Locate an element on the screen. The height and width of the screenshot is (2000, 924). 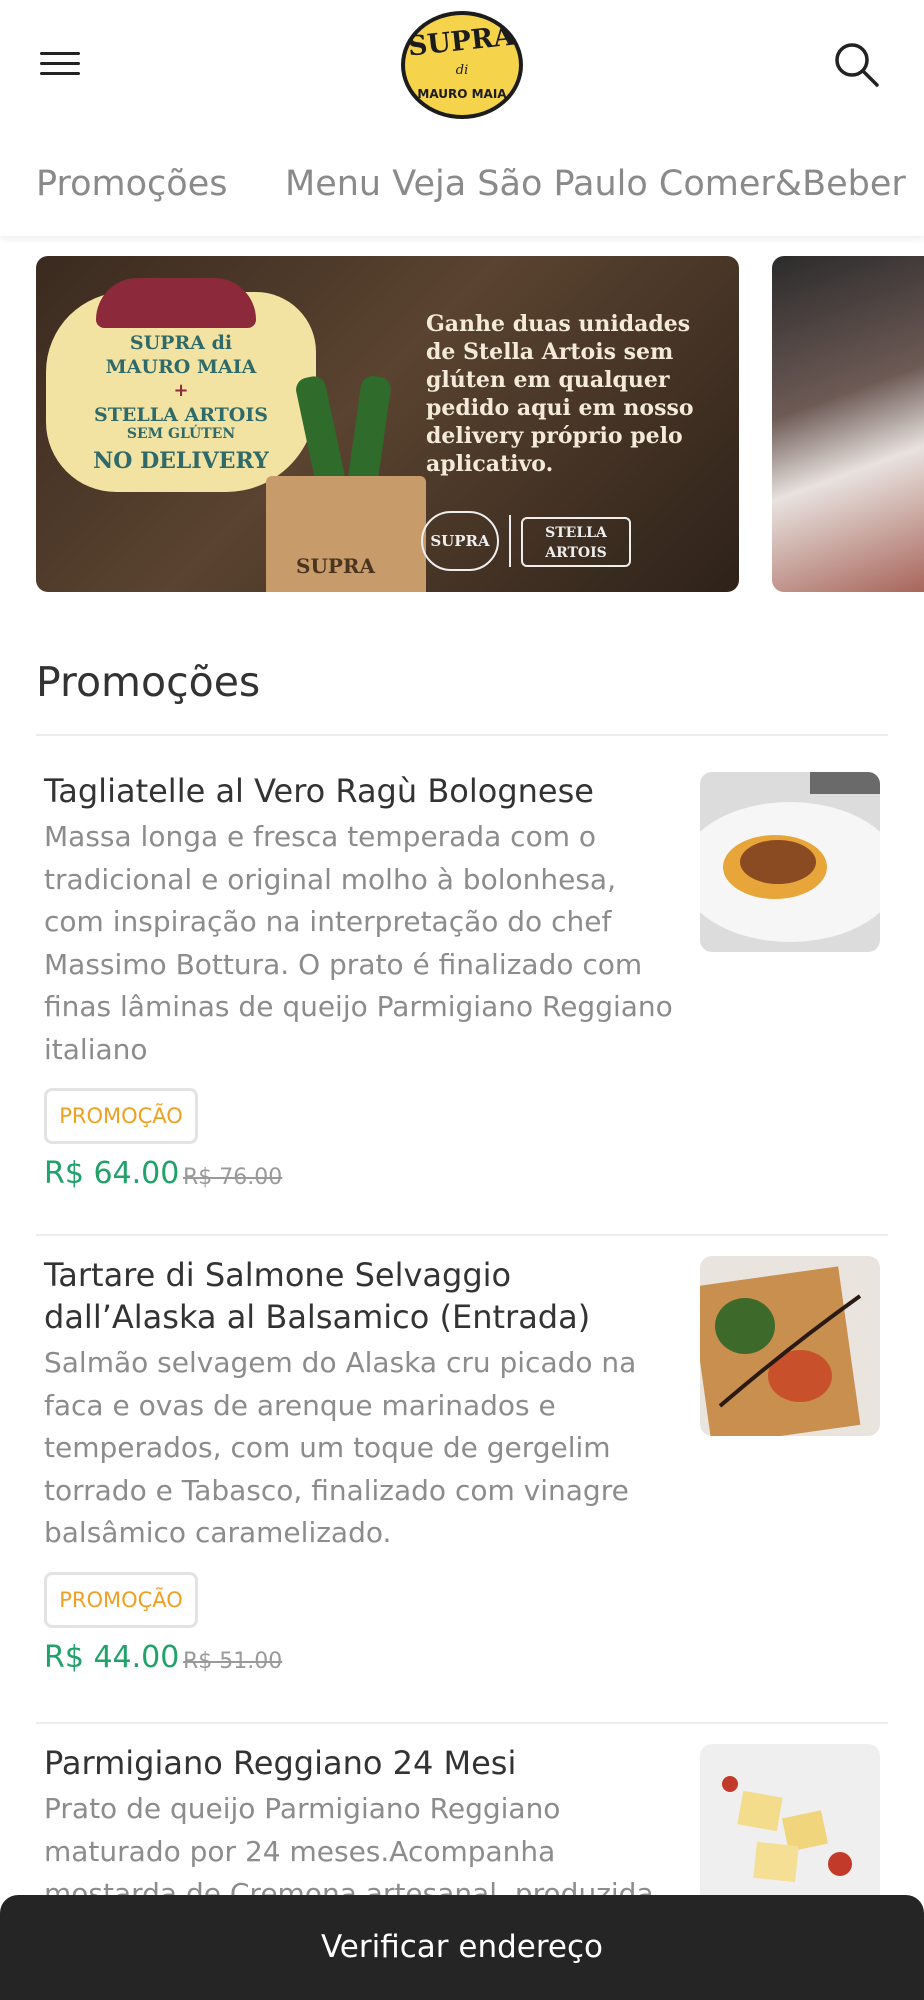
supra-mini-logo: SUPRA is located at coordinates (460, 541).